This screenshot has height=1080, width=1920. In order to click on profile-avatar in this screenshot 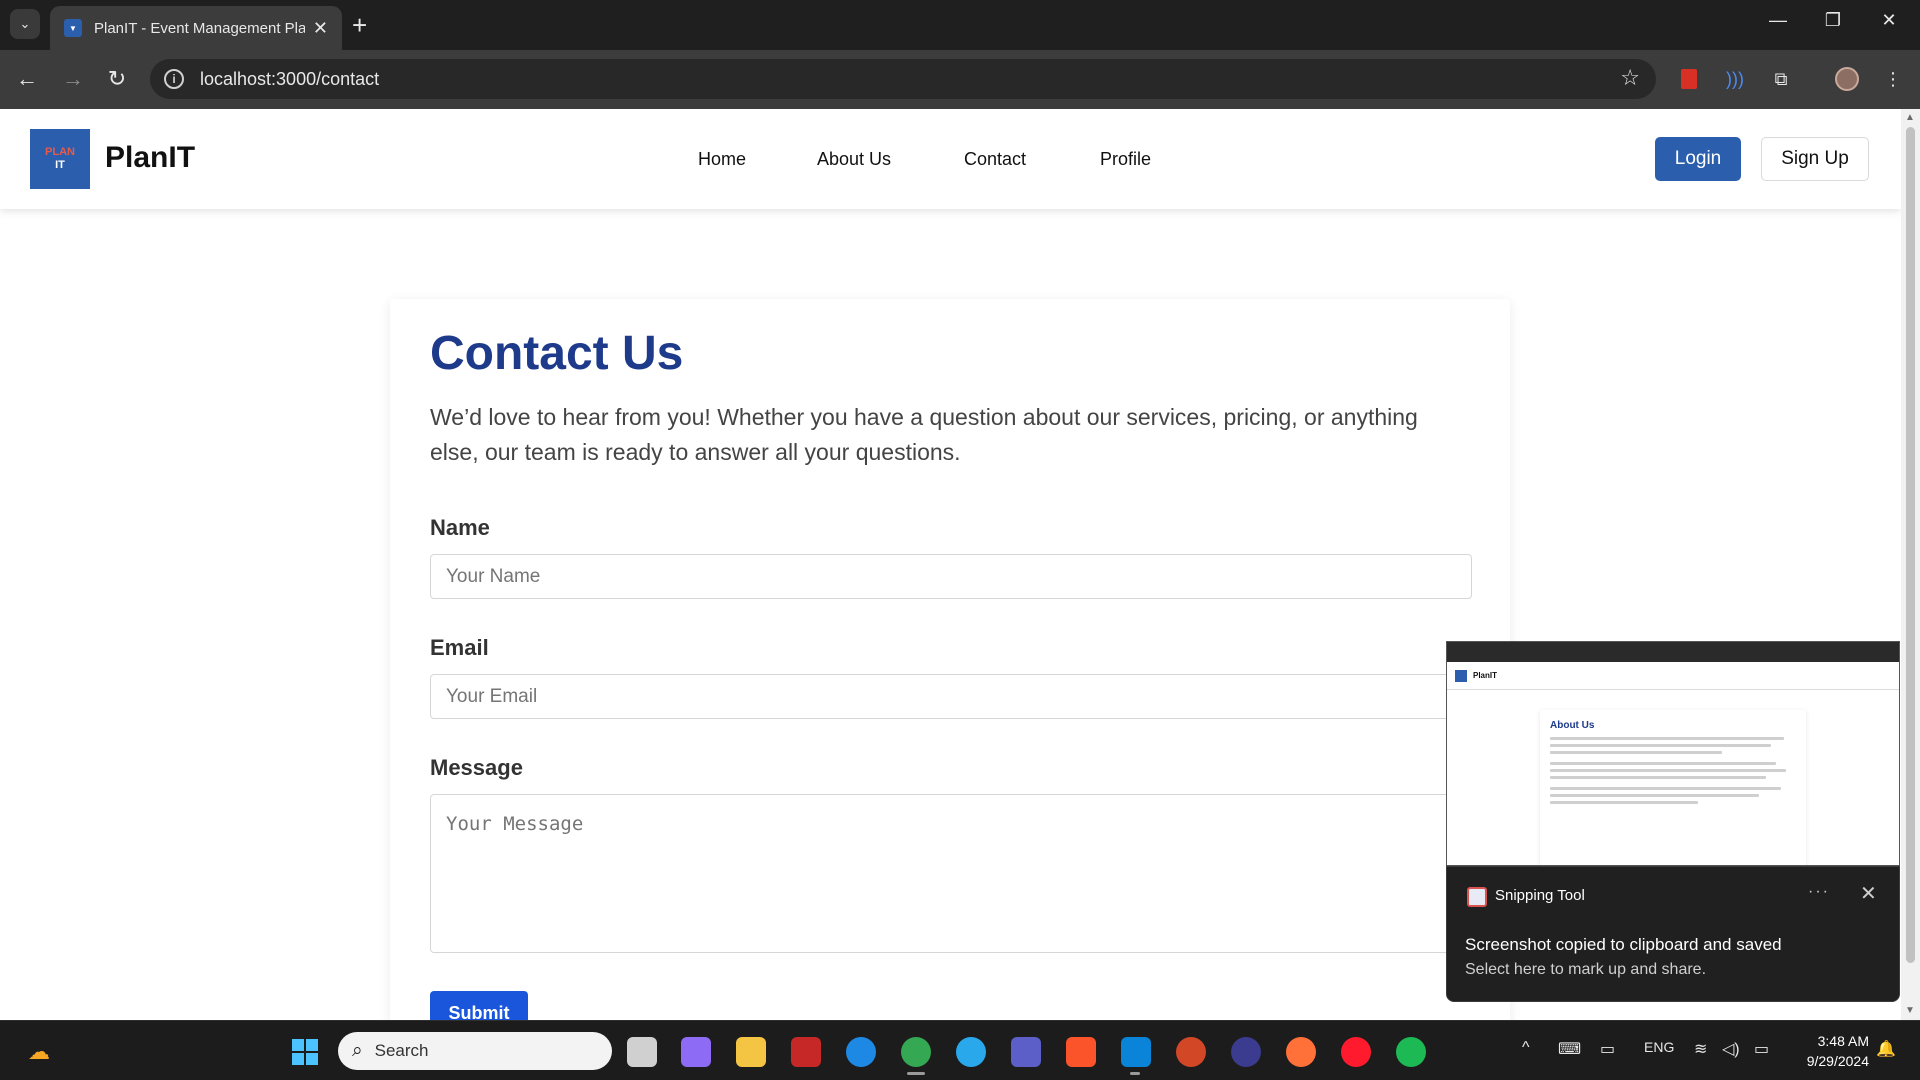, I will do `click(1847, 79)`.